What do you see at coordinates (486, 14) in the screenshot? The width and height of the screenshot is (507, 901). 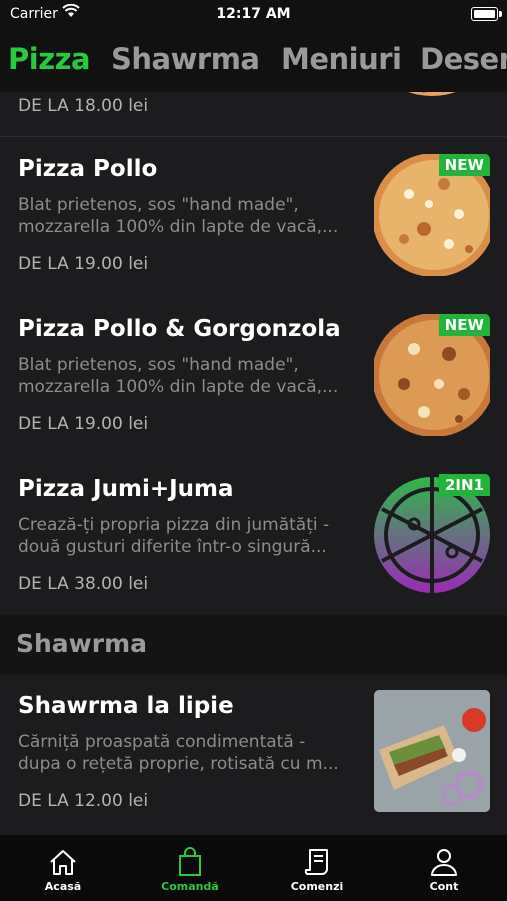 I see `battery-icon` at bounding box center [486, 14].